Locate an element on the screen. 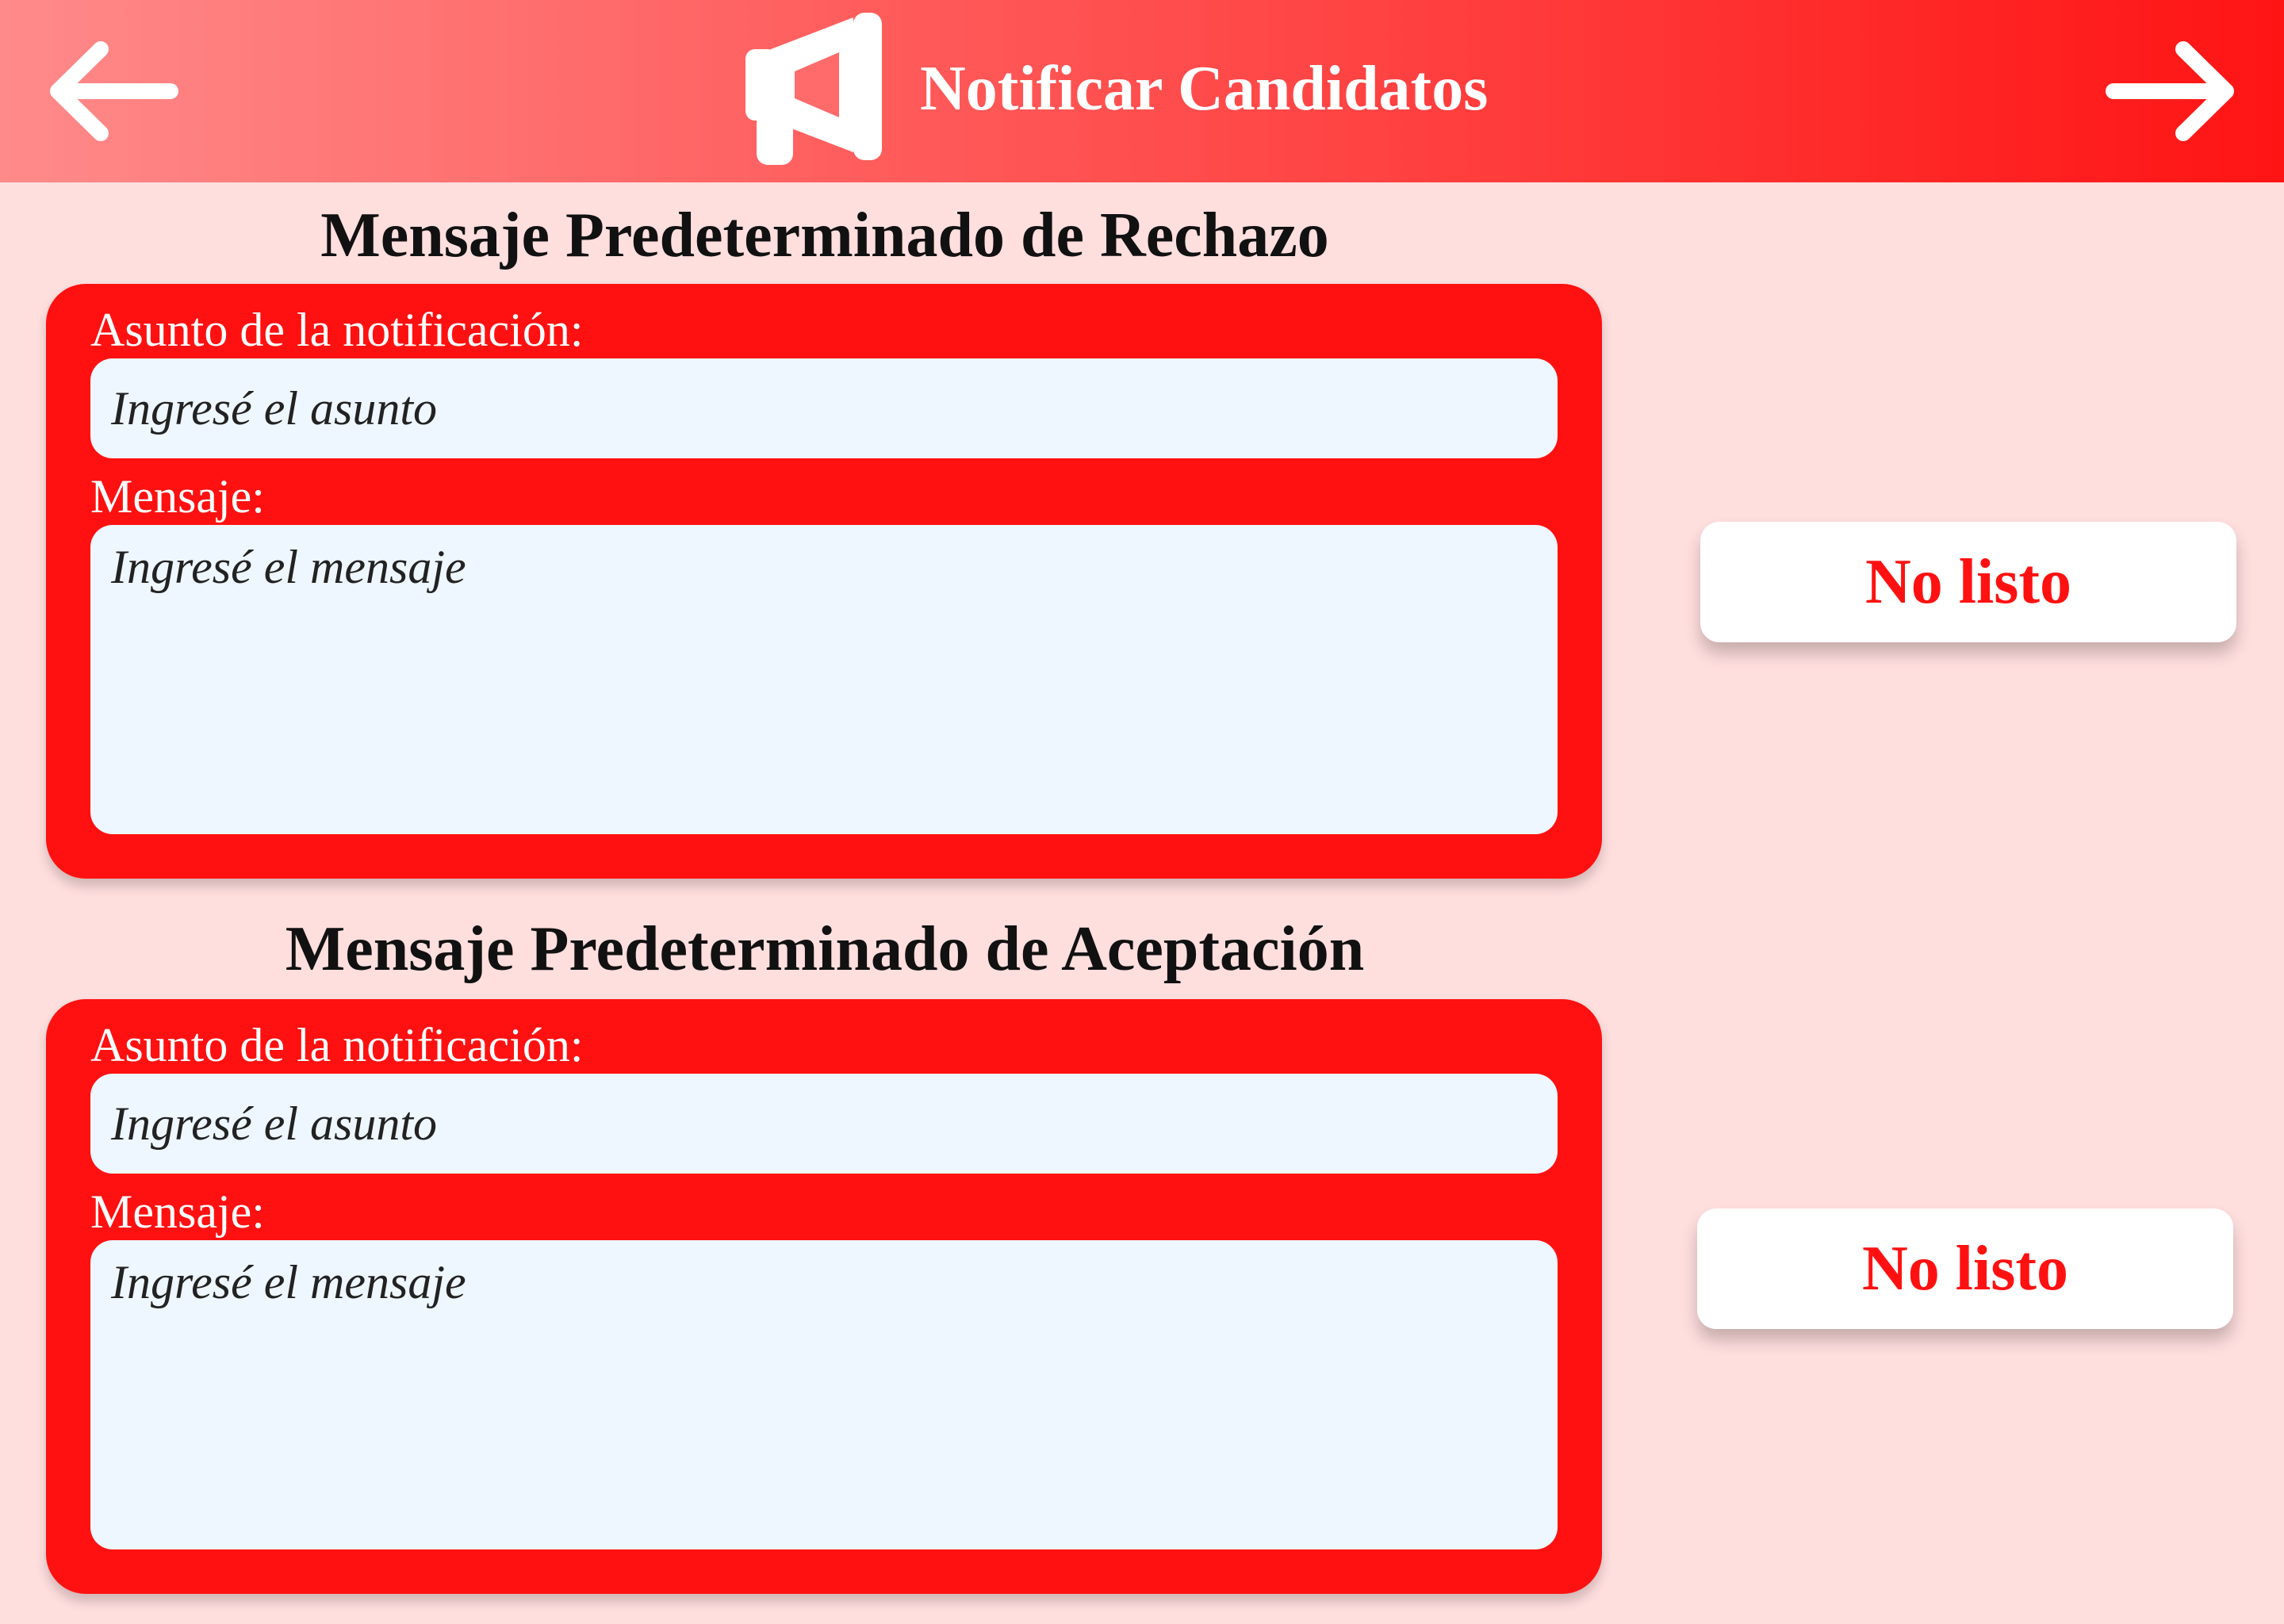  arrow-right-icon is located at coordinates (2170, 91).